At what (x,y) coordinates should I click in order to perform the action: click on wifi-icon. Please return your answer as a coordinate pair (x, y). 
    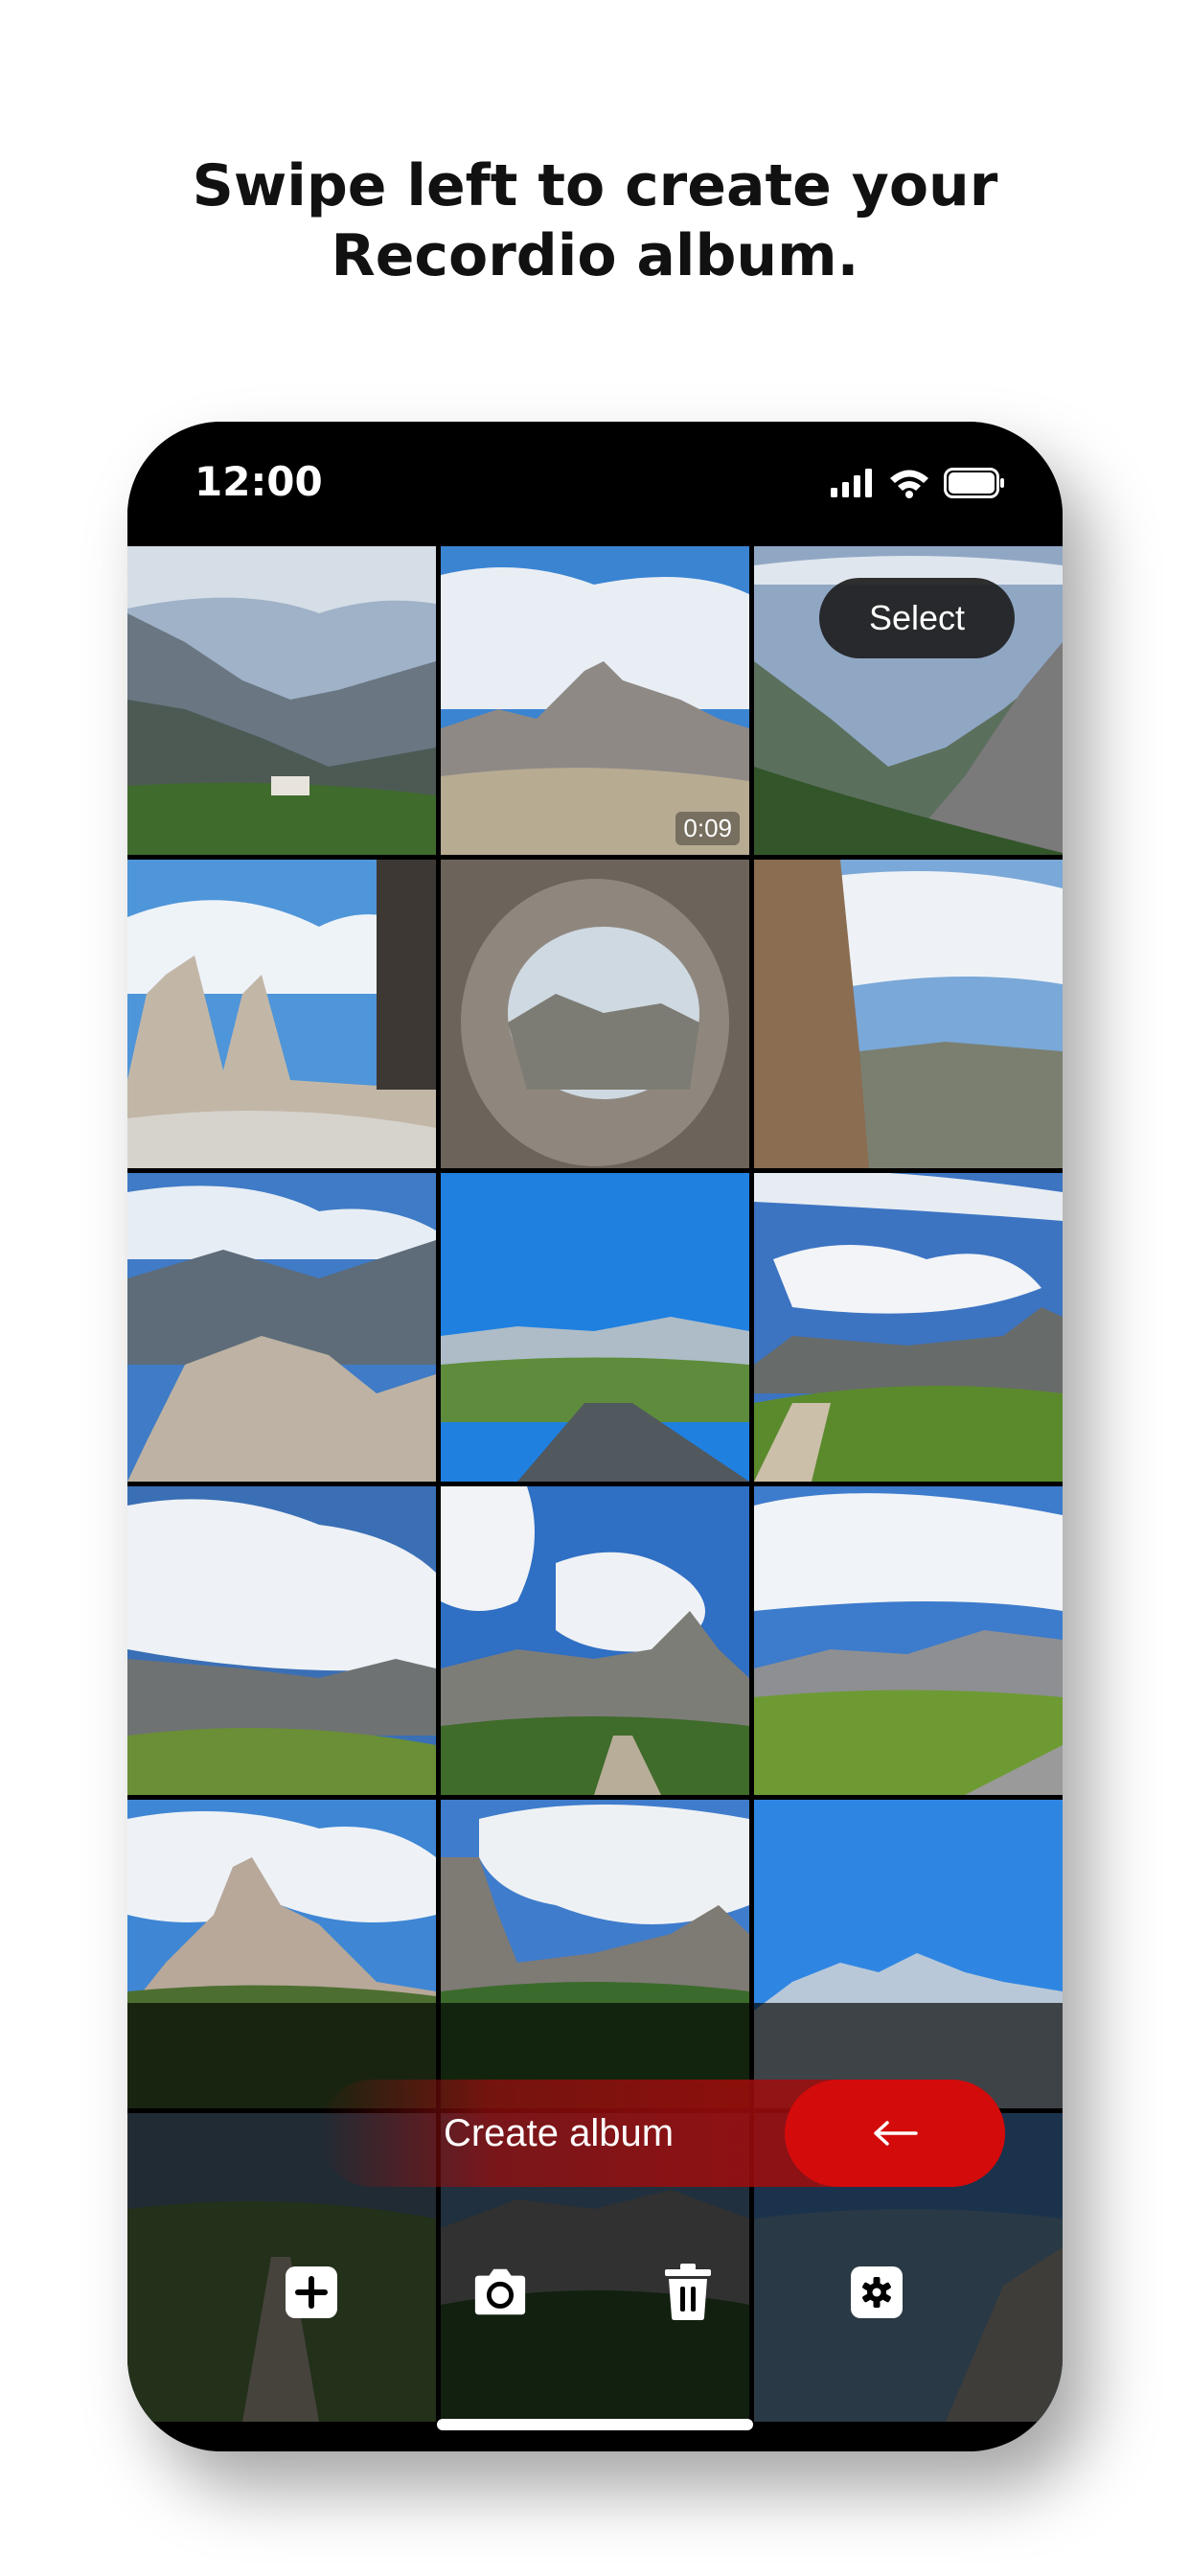
    Looking at the image, I should click on (909, 484).